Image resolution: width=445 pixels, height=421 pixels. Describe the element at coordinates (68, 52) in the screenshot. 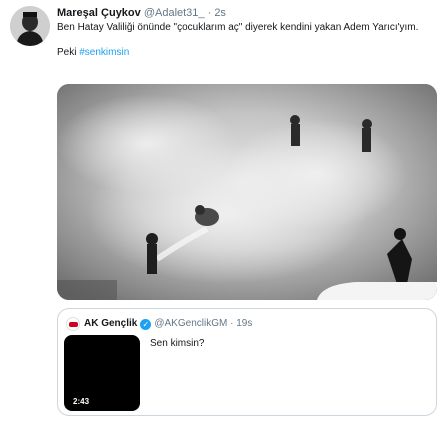

I see `tweet-text-prefix: Peki` at that location.